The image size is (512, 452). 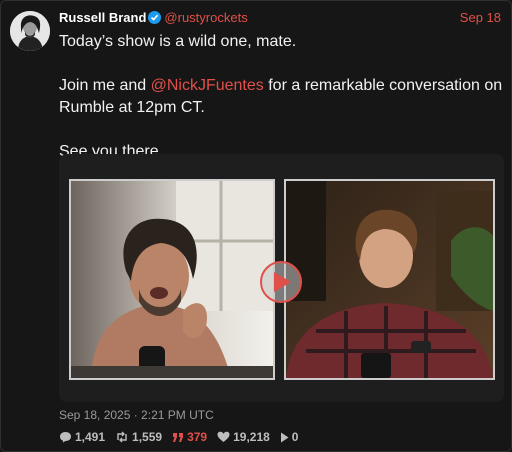 I want to click on post-date: Sep 18, so click(x=480, y=17).